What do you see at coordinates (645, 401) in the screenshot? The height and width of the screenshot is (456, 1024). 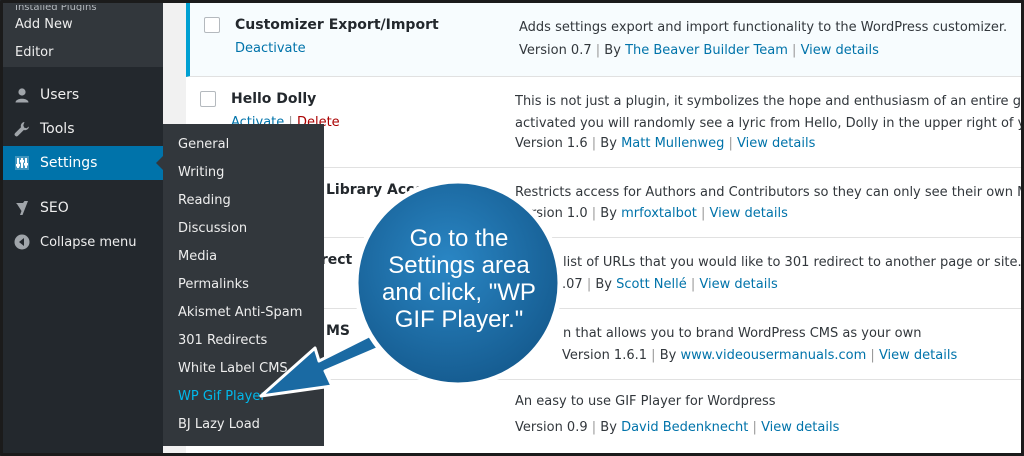 I see `plugin-description: An easy to use GIF Player for Wordpress` at bounding box center [645, 401].